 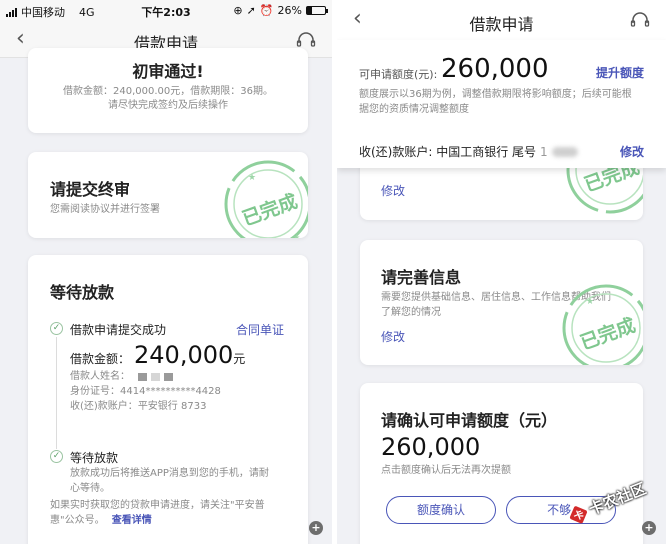 What do you see at coordinates (260, 329) in the screenshot?
I see `contract-documents-link: 合同单证` at bounding box center [260, 329].